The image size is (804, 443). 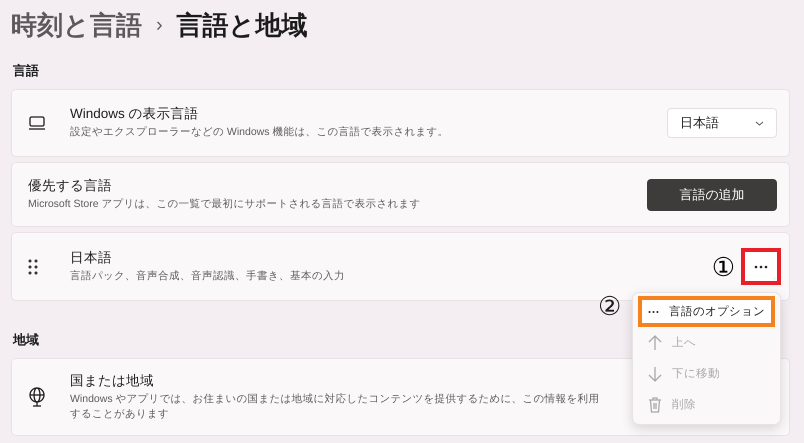 What do you see at coordinates (70, 185) in the screenshot?
I see `setting-title: 優先する言語` at bounding box center [70, 185].